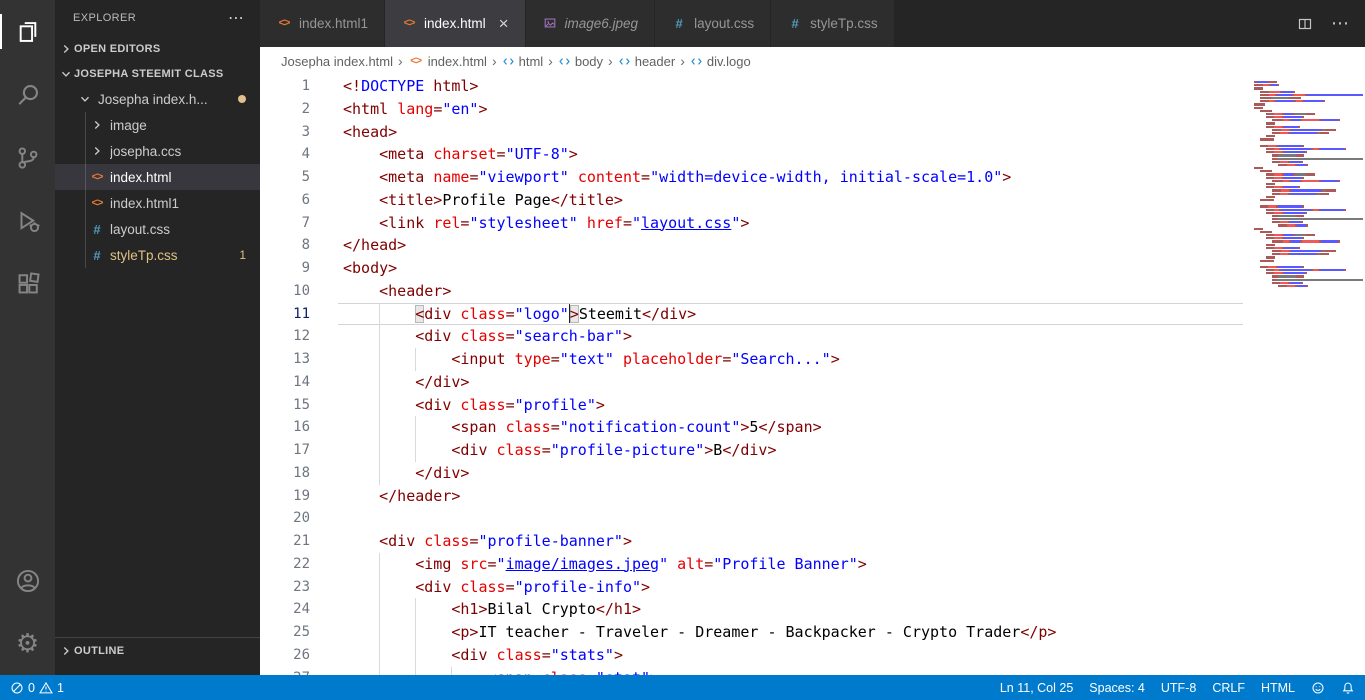 This screenshot has height=700, width=1365. Describe the element at coordinates (285, 314) in the screenshot. I see `line-number: 11` at that location.